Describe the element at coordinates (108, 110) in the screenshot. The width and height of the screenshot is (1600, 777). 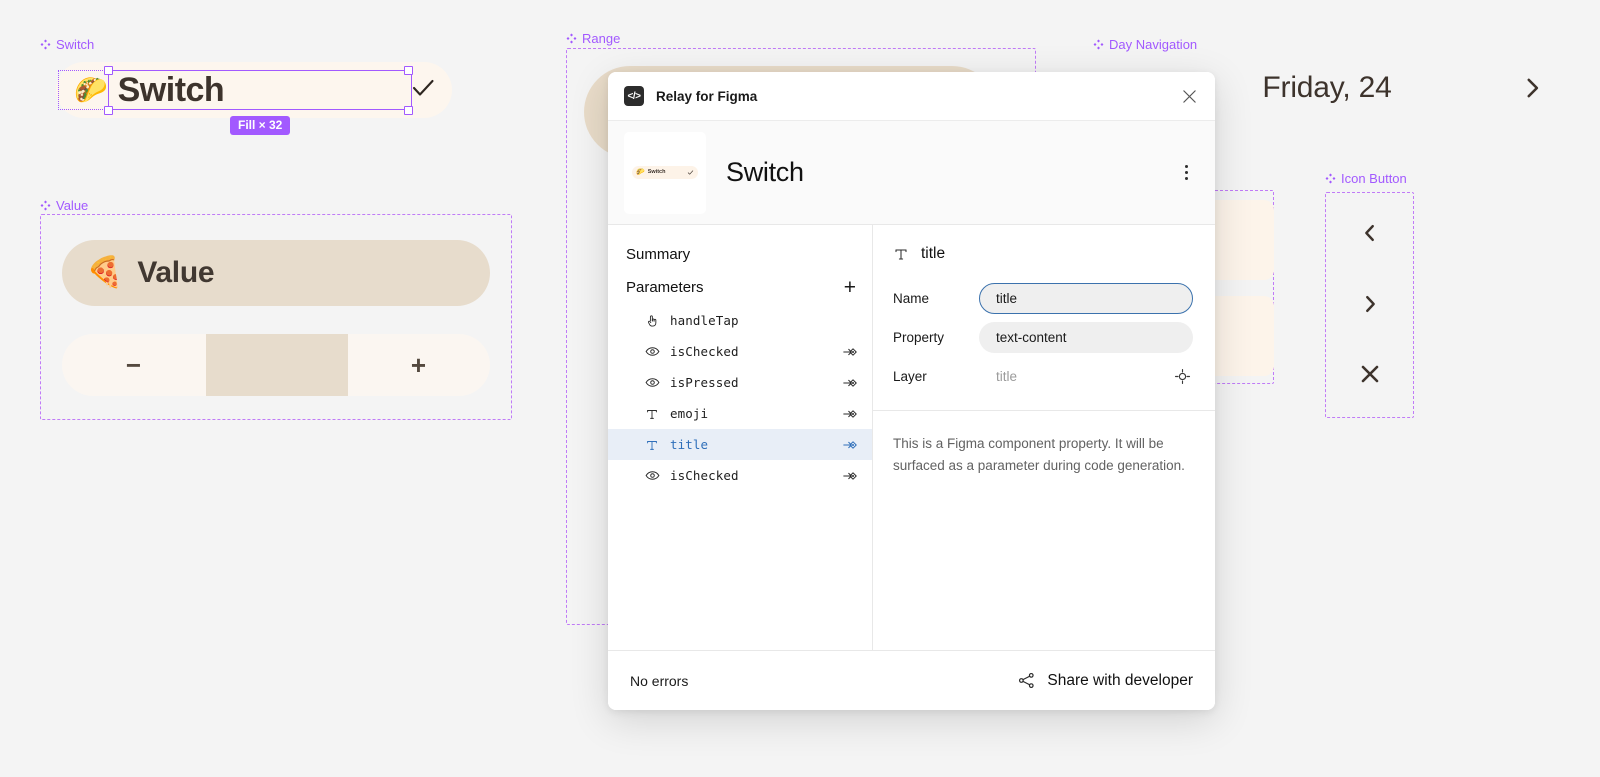
I see `selection-handle-bl` at that location.